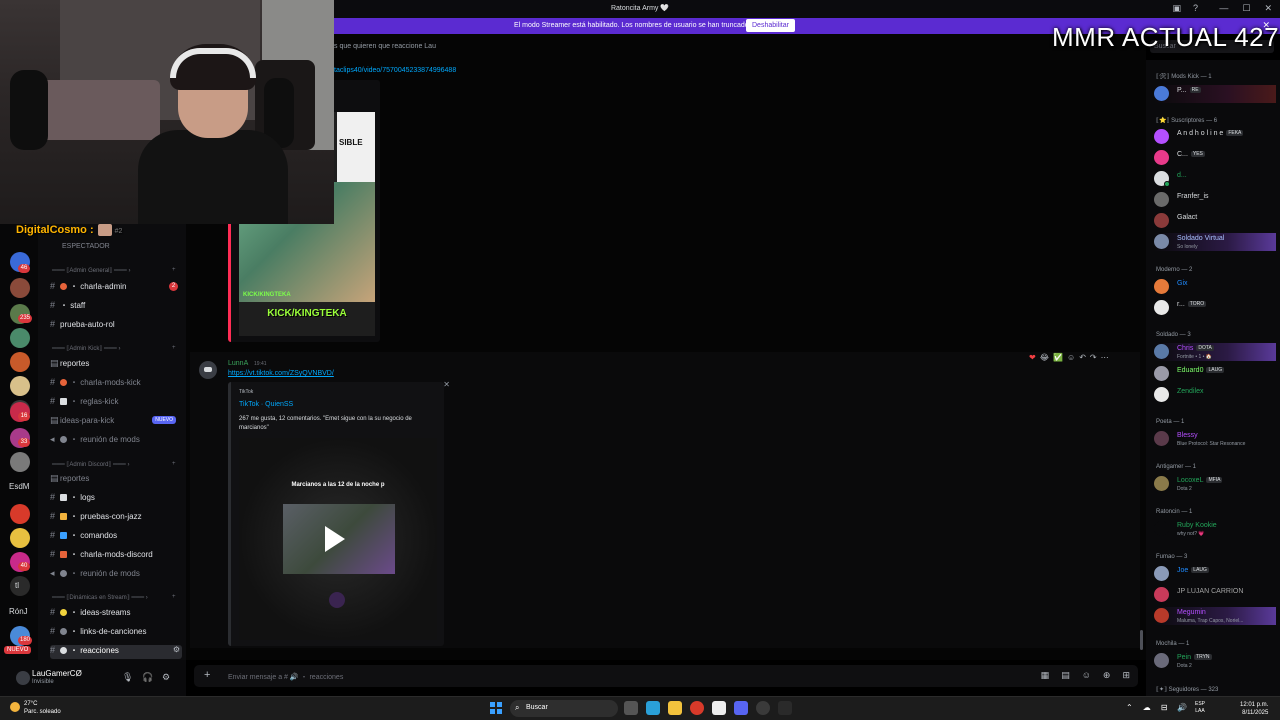 Image resolution: width=1280 pixels, height=720 pixels. Describe the element at coordinates (116, 575) in the screenshot. I see `channel-item-reunion-de-mods-2: ◂ ・ reunión de mods` at that location.